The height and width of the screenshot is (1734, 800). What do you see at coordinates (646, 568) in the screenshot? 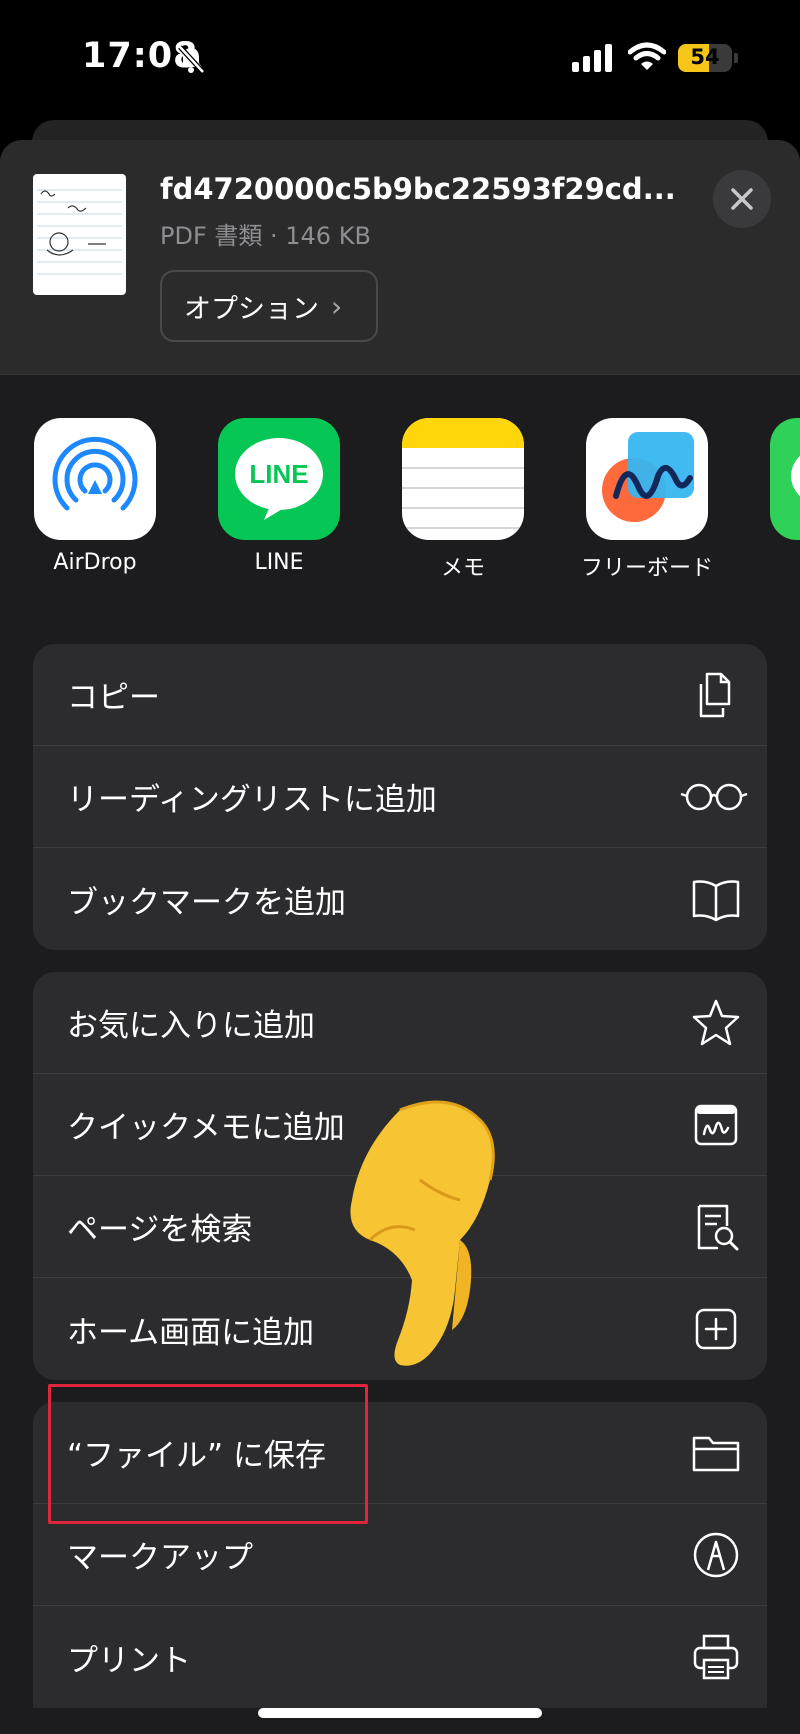
I see `app-label: フリーボード` at bounding box center [646, 568].